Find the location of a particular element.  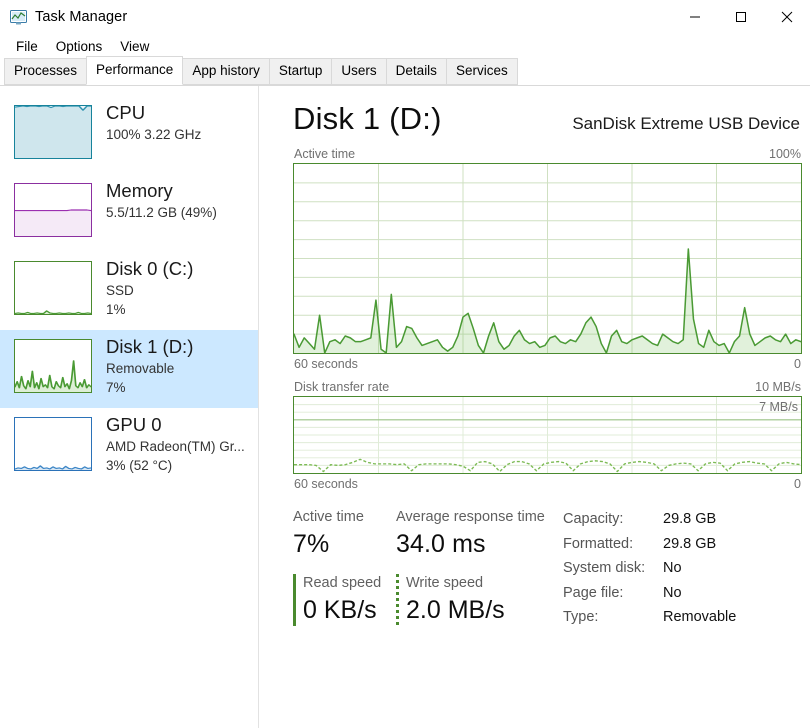

tab-services: Services is located at coordinates (481, 71).